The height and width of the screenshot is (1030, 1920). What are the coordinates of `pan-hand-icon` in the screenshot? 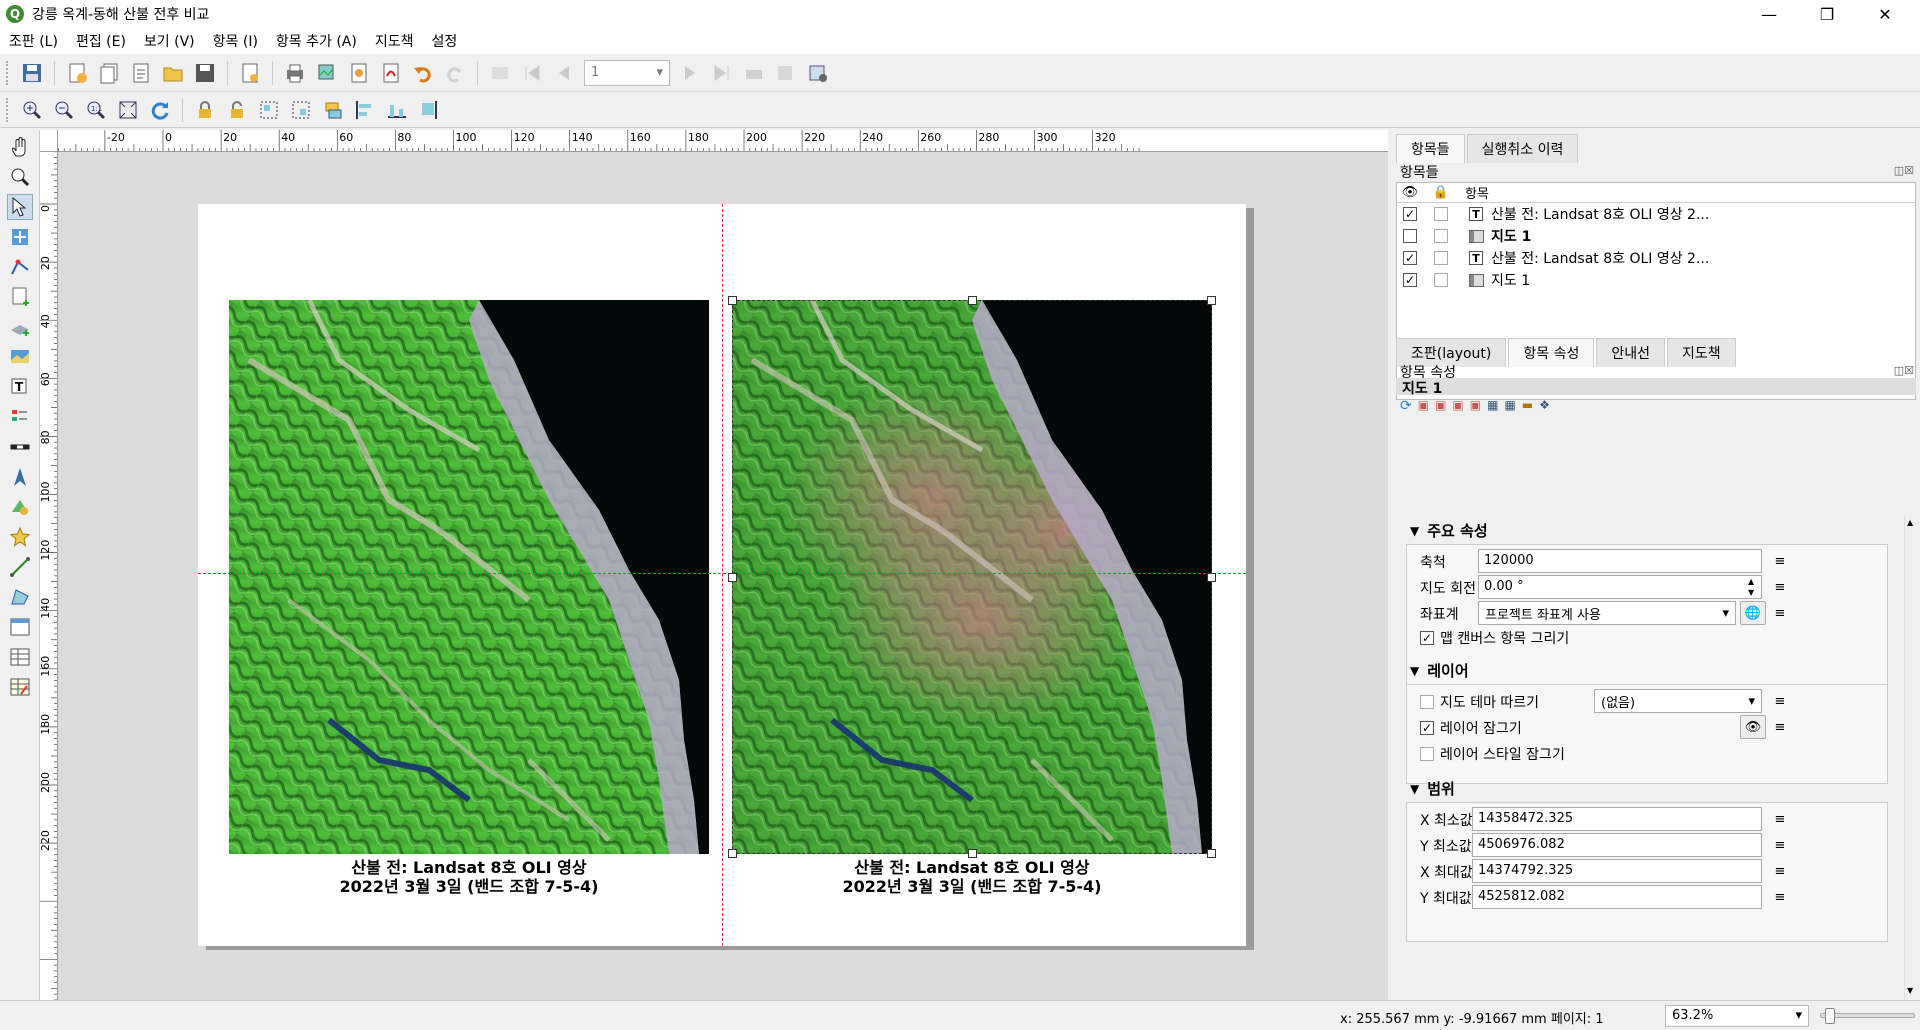 It's located at (20, 147).